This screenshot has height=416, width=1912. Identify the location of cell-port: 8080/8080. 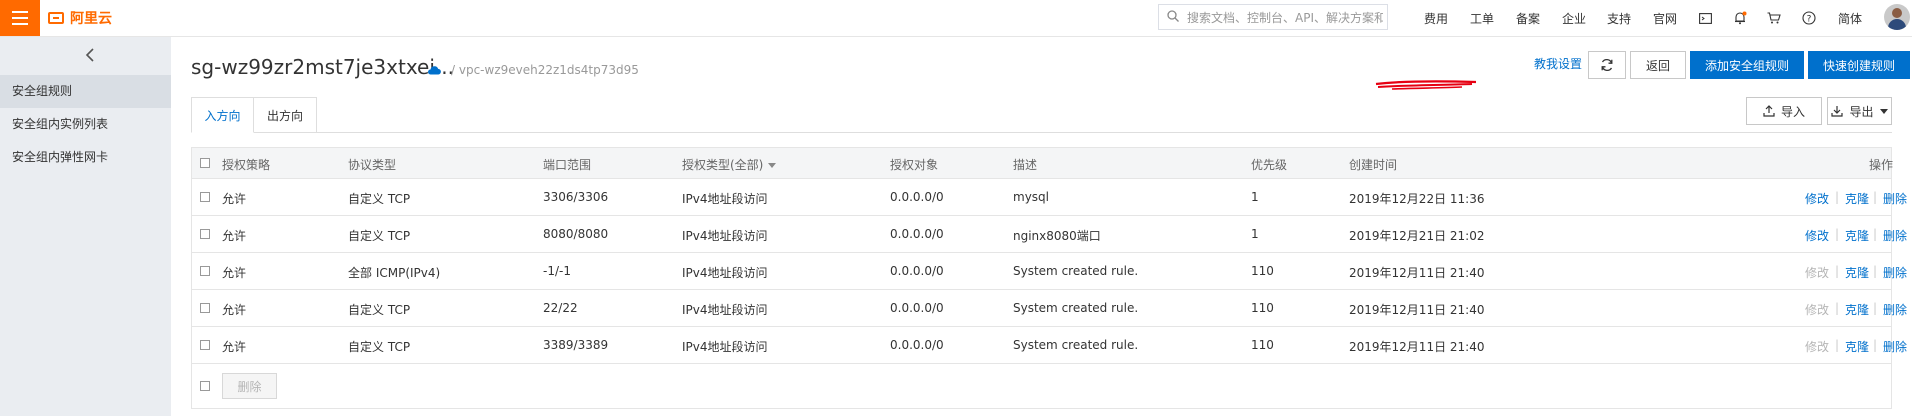
(576, 234).